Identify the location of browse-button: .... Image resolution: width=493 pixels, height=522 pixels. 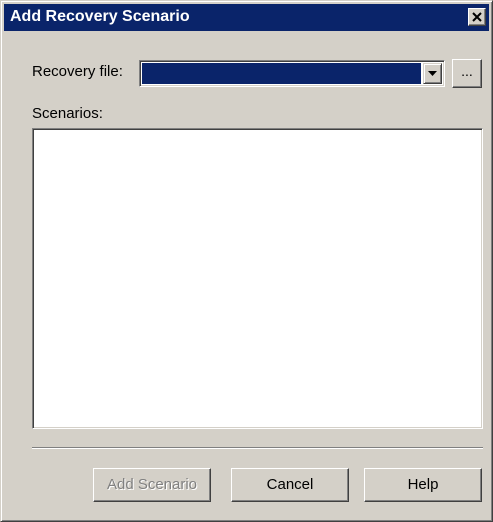
(467, 73).